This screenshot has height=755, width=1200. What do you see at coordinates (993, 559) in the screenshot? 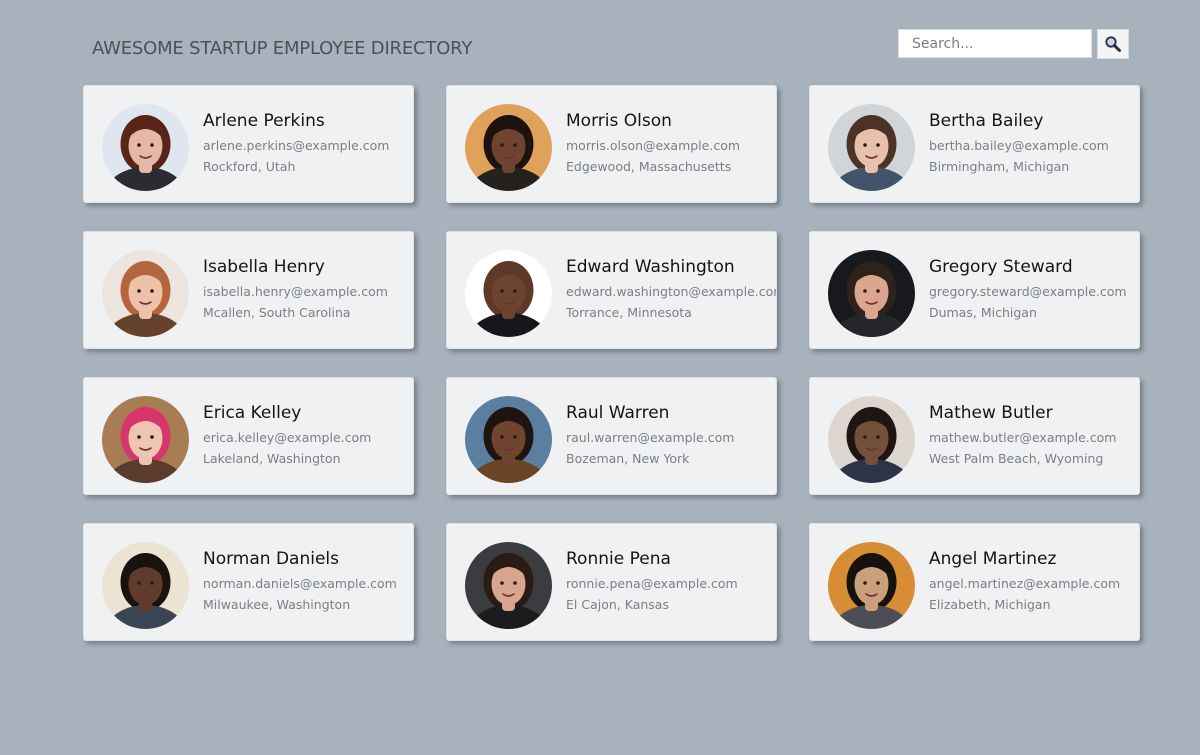
I see `employee-name: Angel Martinez` at bounding box center [993, 559].